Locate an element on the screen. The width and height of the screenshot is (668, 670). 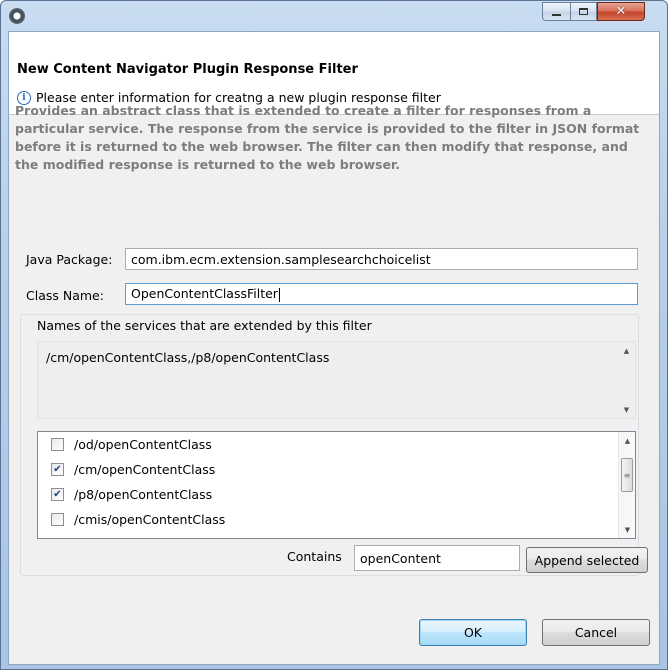
minimize-icon is located at coordinates (556, 14).